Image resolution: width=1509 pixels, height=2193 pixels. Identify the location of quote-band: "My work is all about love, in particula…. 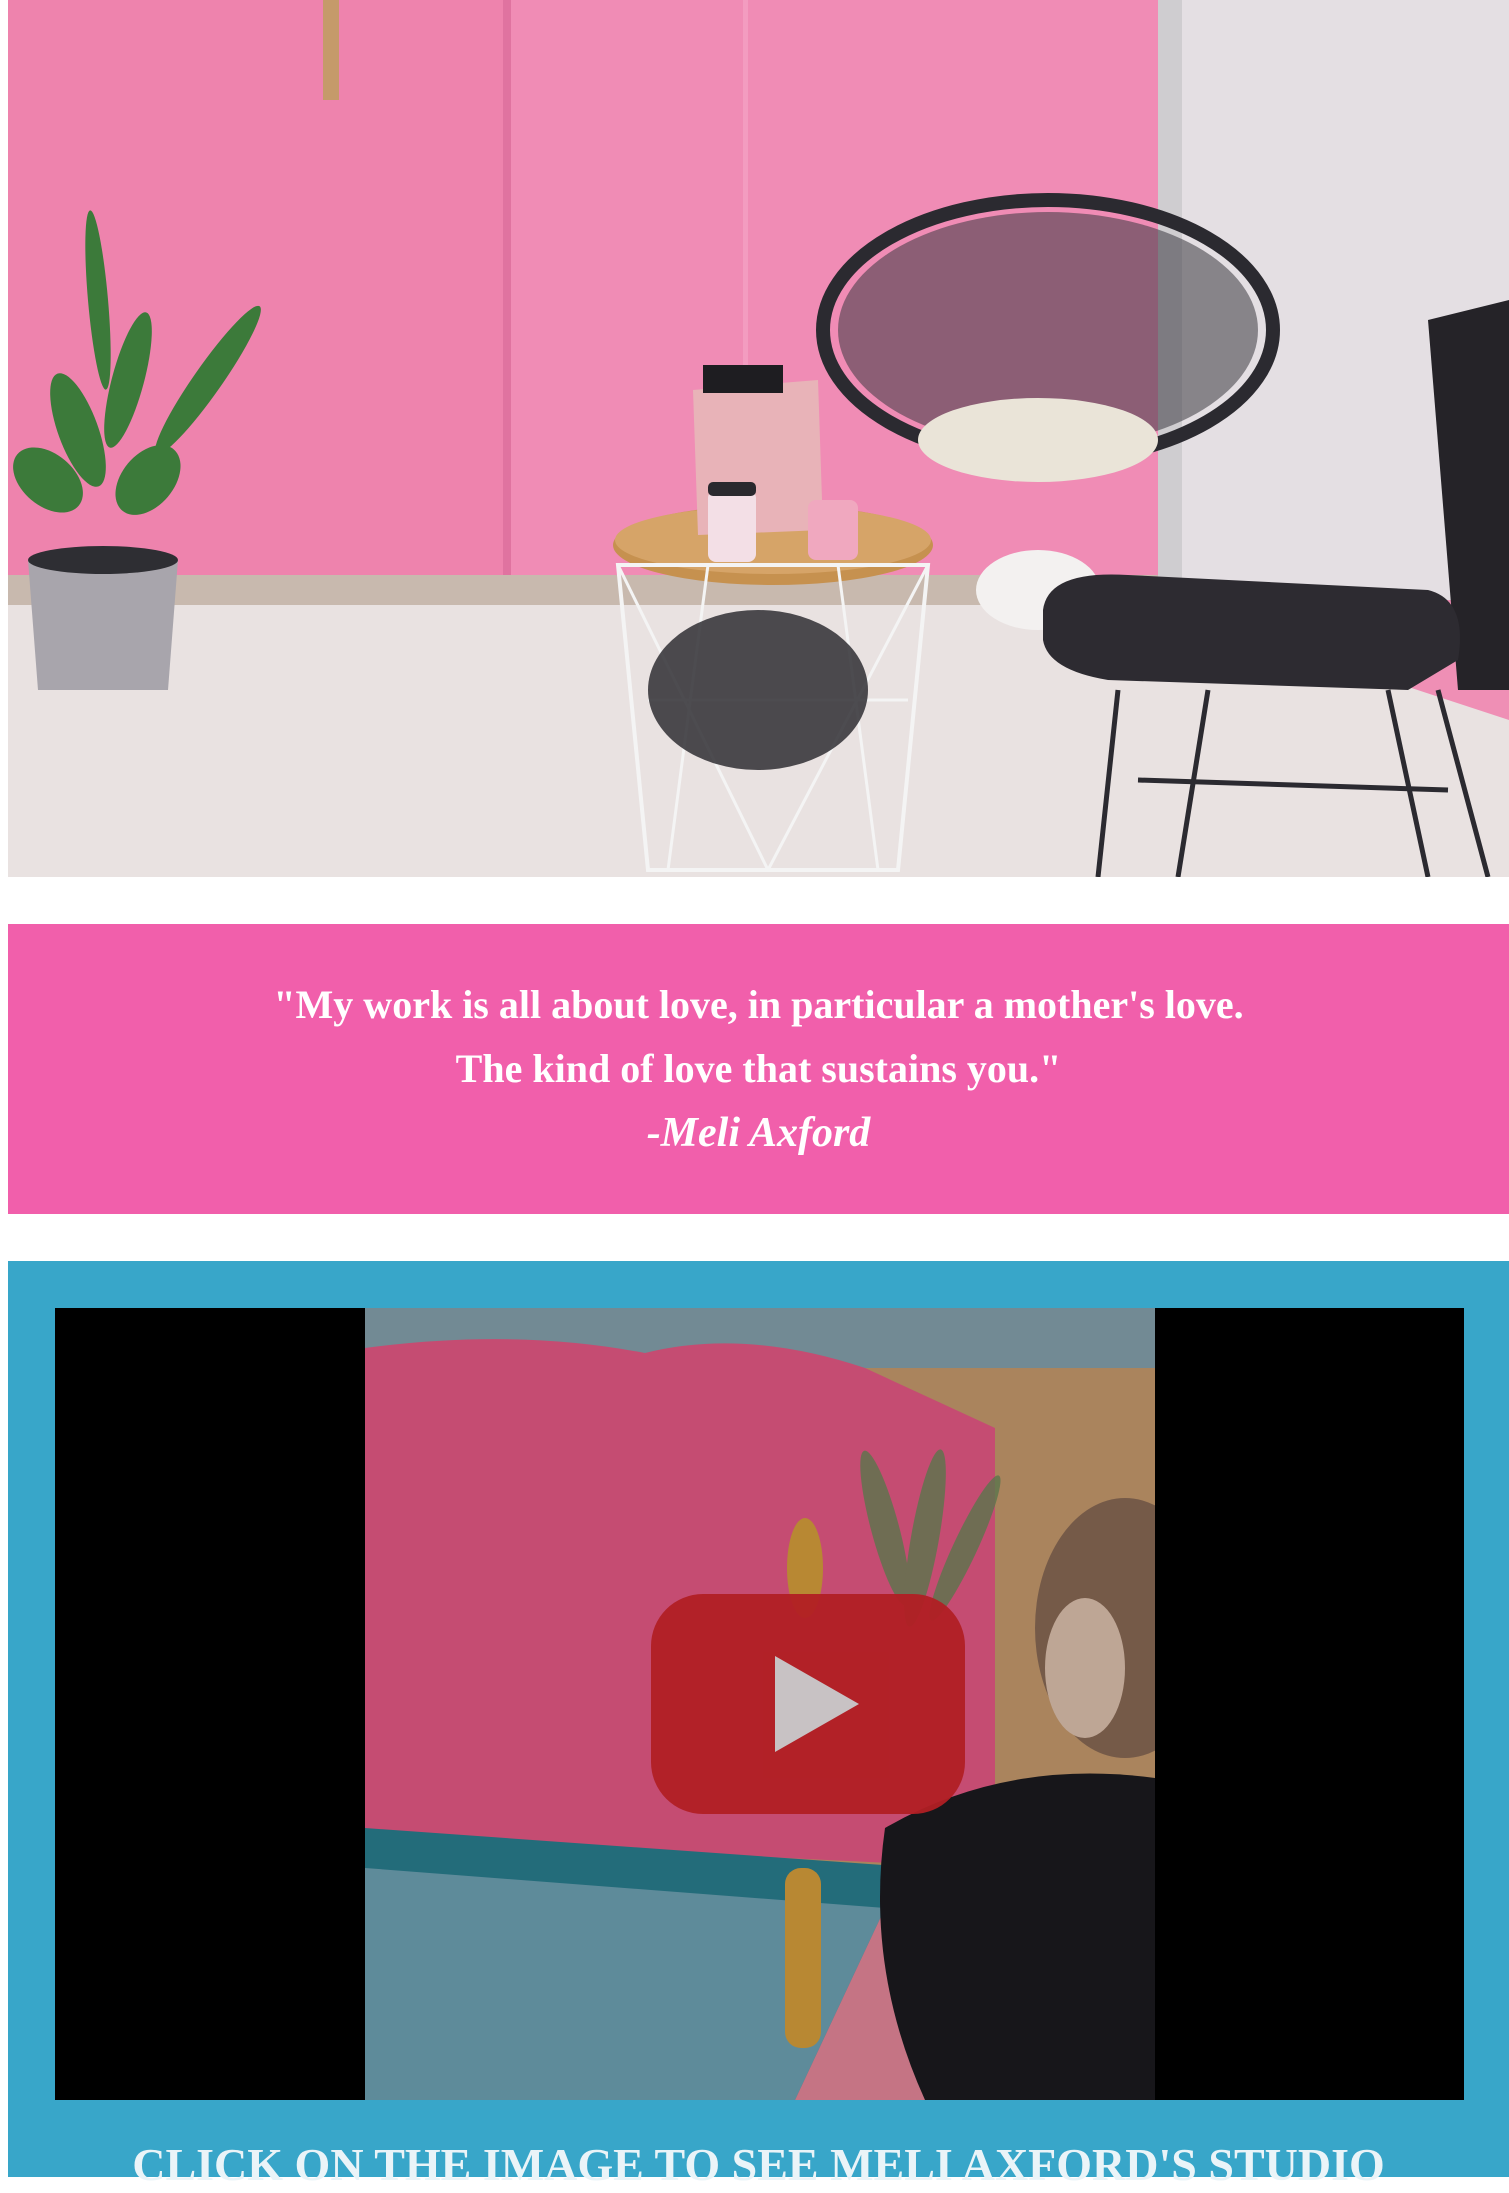
(758, 1069).